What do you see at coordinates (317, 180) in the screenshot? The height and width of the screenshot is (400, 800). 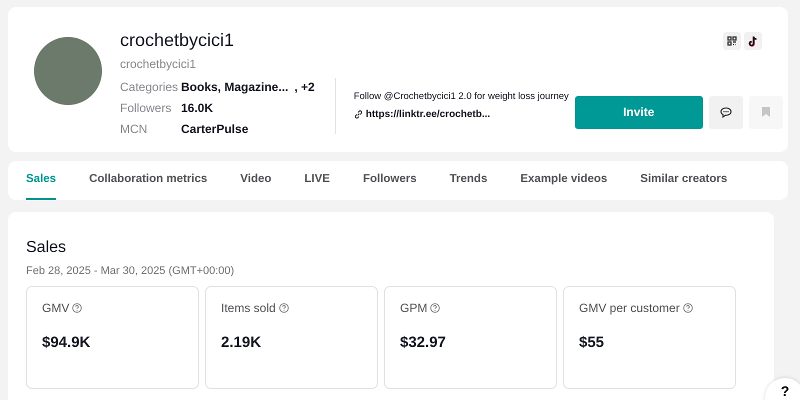 I see `tab: LIVE` at bounding box center [317, 180].